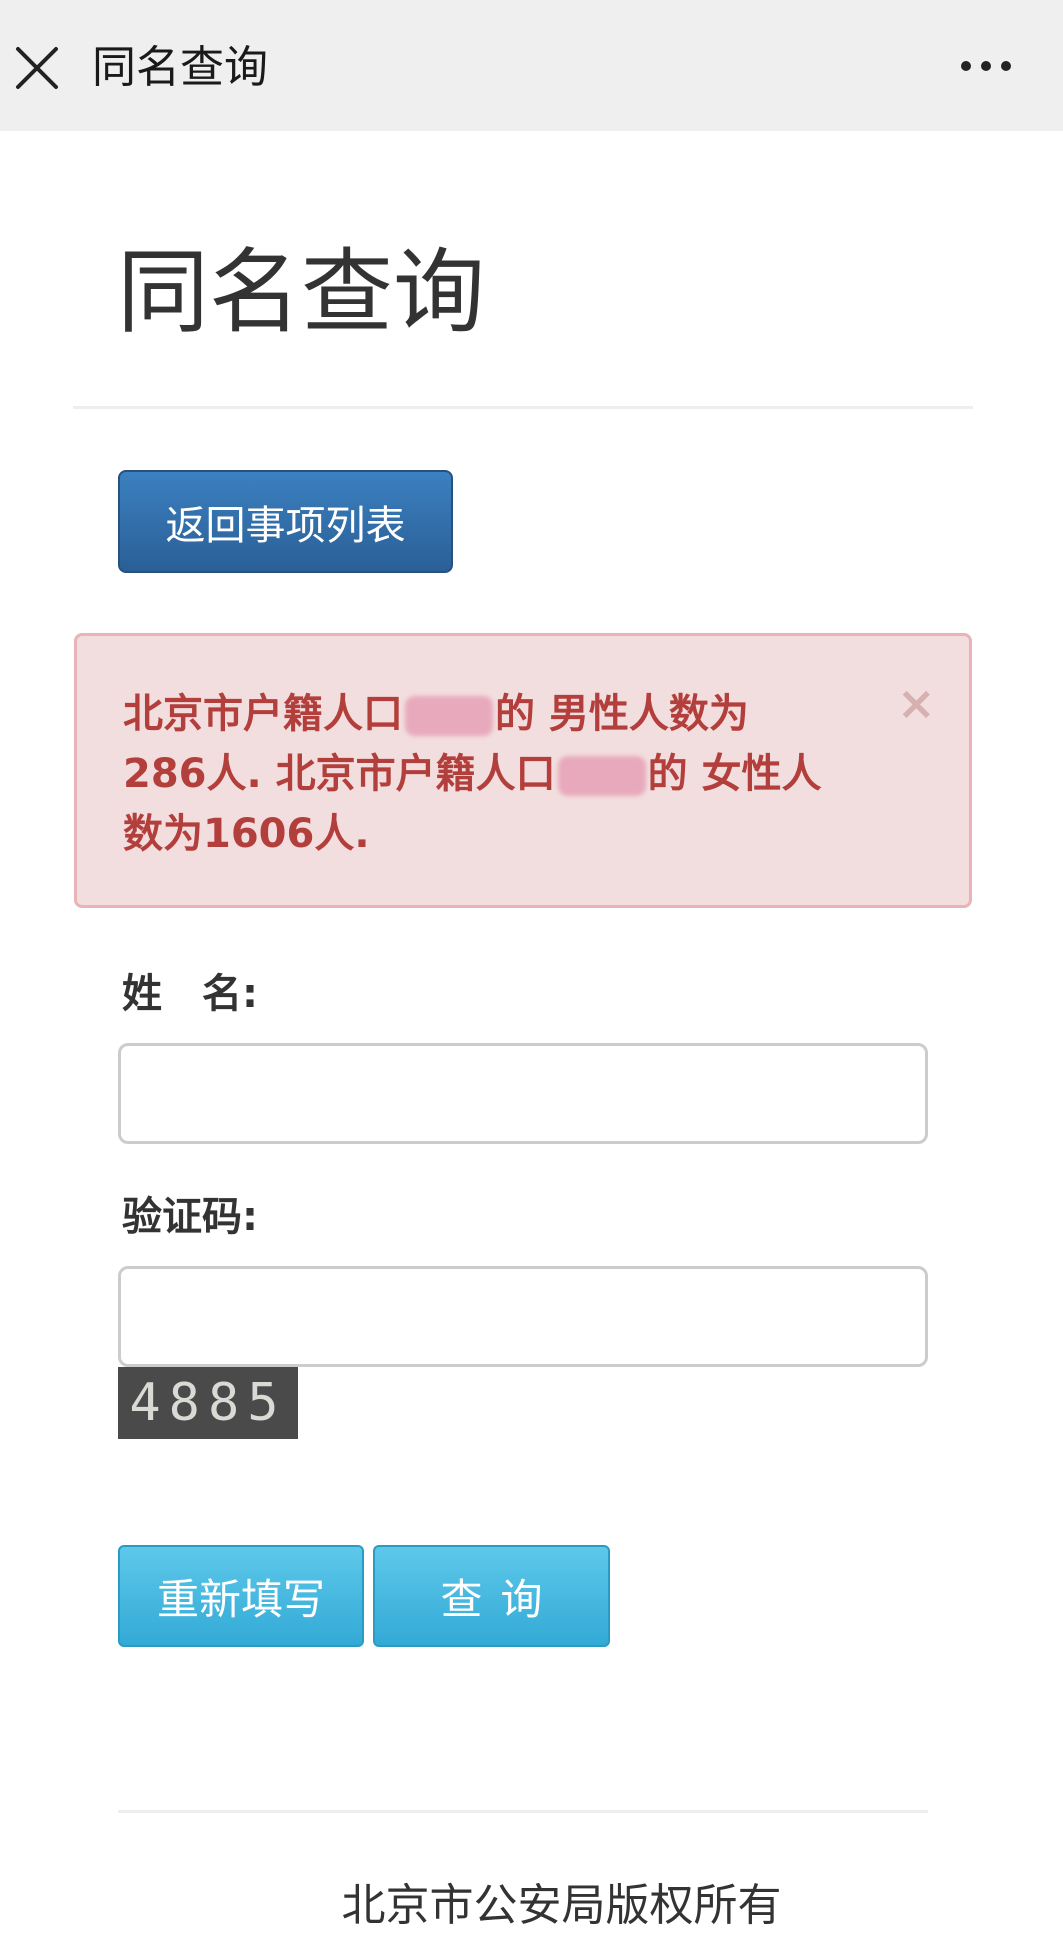 This screenshot has width=1063, height=1953. I want to click on name-input, so click(523, 1093).